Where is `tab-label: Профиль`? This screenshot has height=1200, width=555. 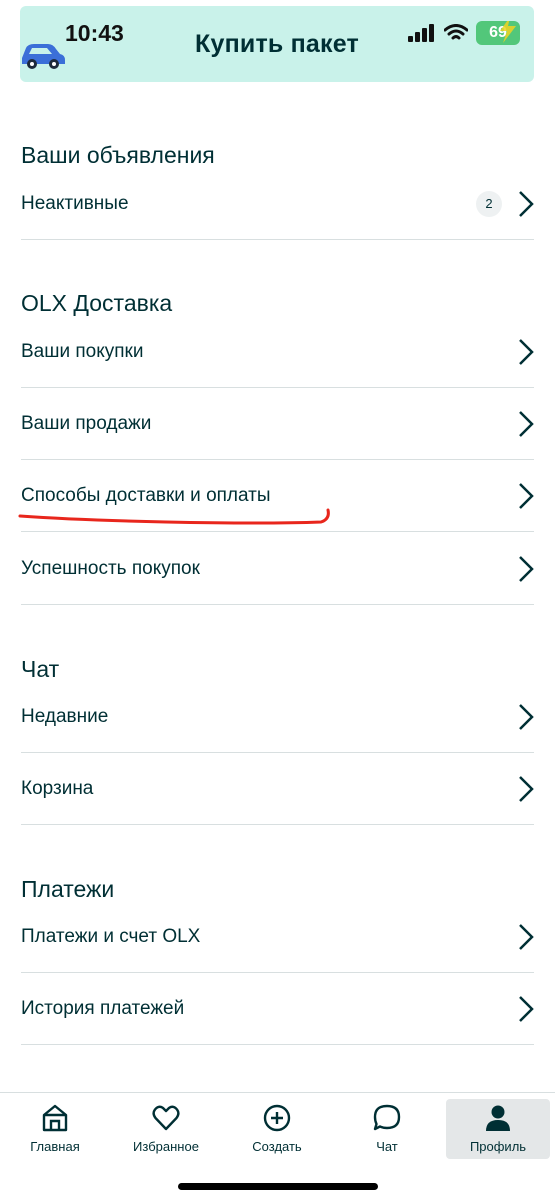 tab-label: Профиль is located at coordinates (498, 1146).